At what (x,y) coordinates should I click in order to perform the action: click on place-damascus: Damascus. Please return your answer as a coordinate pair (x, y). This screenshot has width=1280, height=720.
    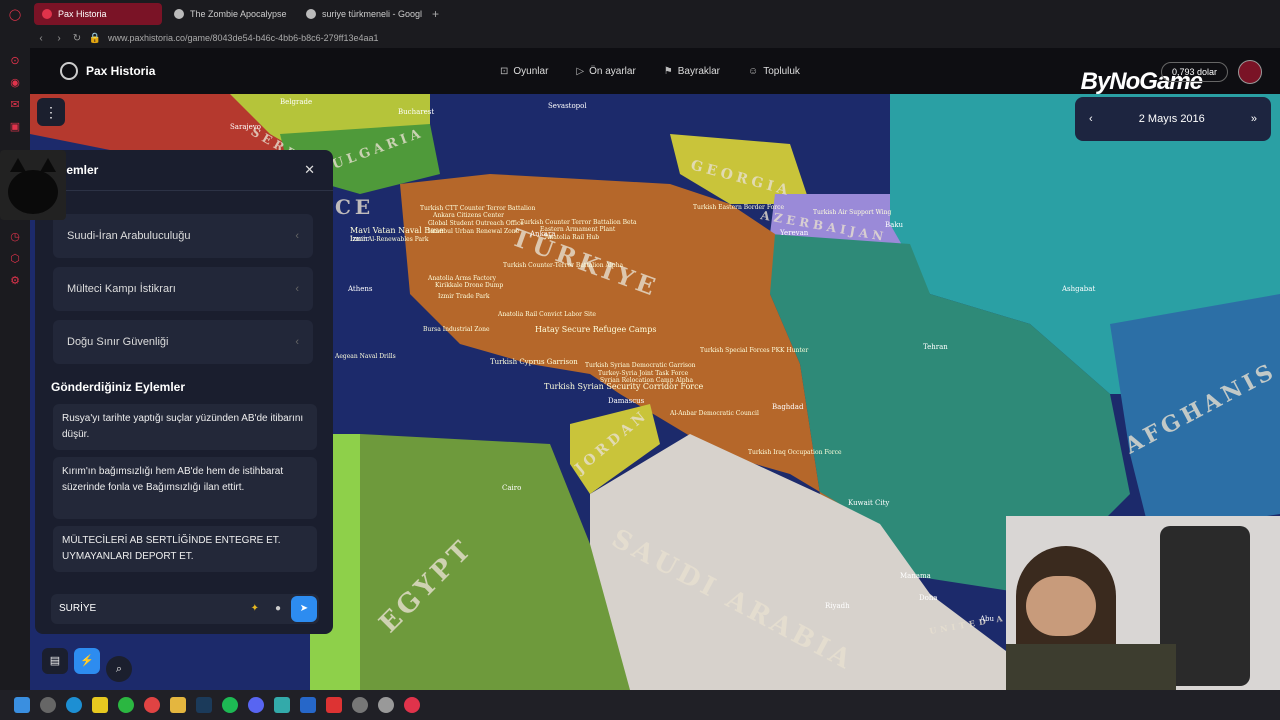
    Looking at the image, I should click on (626, 401).